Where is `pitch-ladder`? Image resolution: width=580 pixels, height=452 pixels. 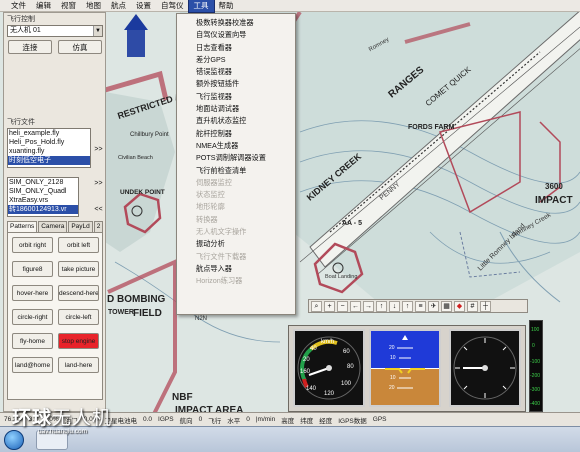
pitch-ladder is located at coordinates (405, 362).